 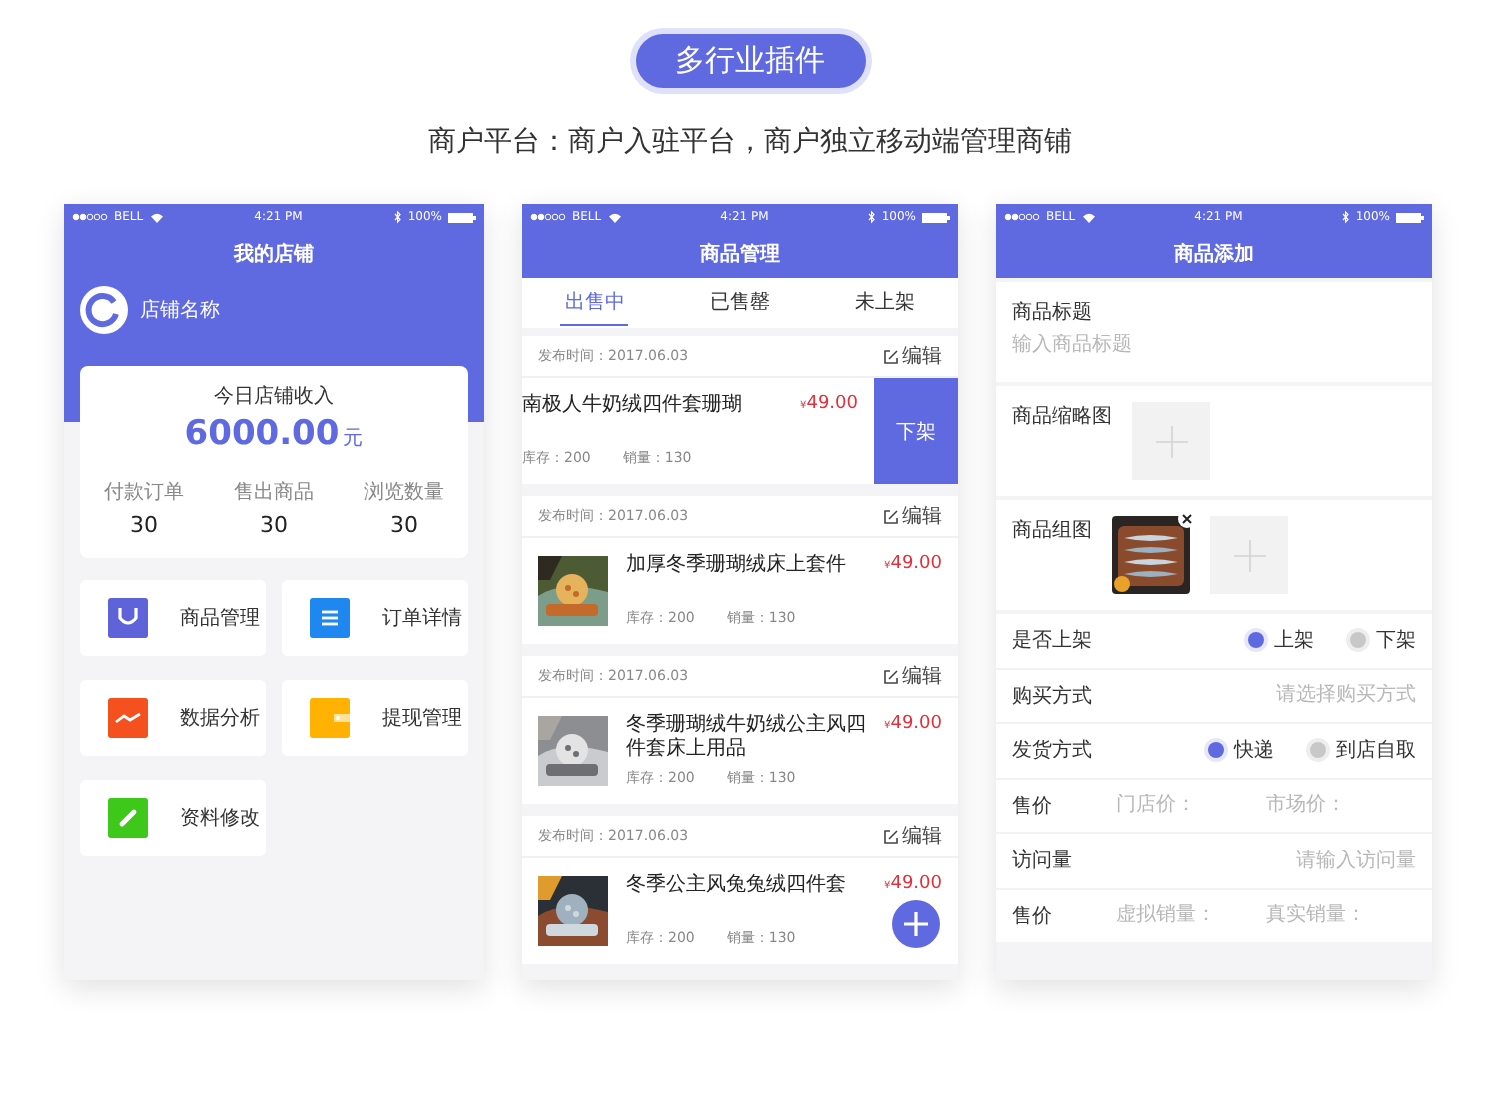 What do you see at coordinates (330, 718) in the screenshot?
I see `wallet-icon` at bounding box center [330, 718].